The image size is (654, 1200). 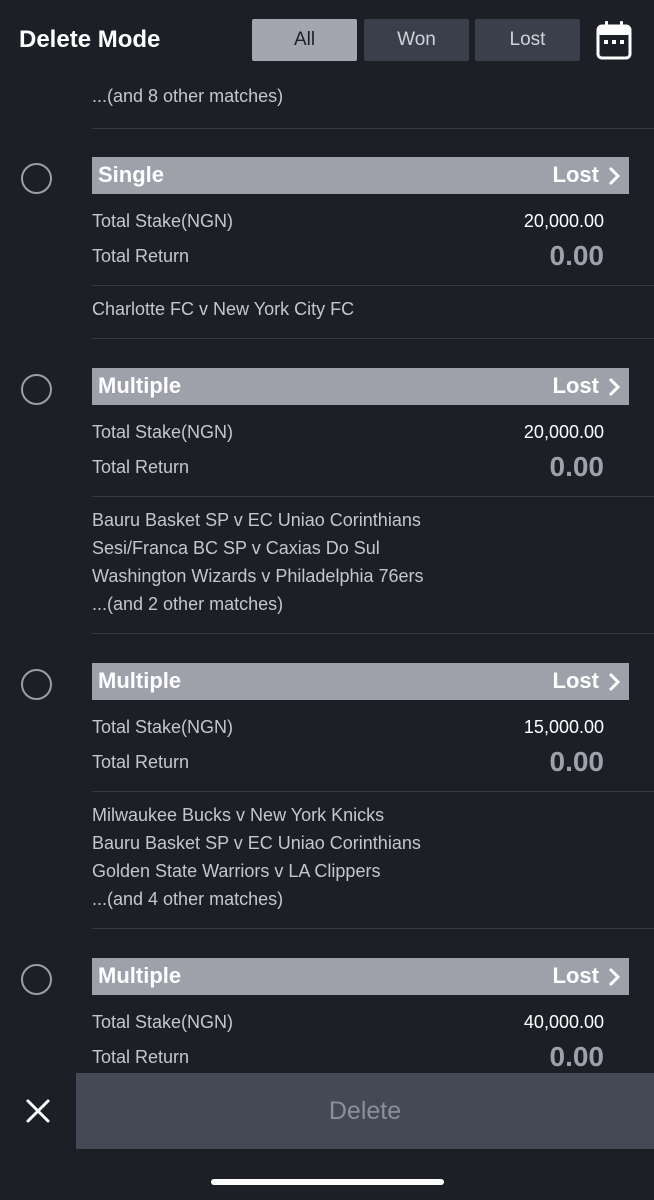 I want to click on match-item: Milwaukee Bucks v New York Knicks, so click(x=238, y=815).